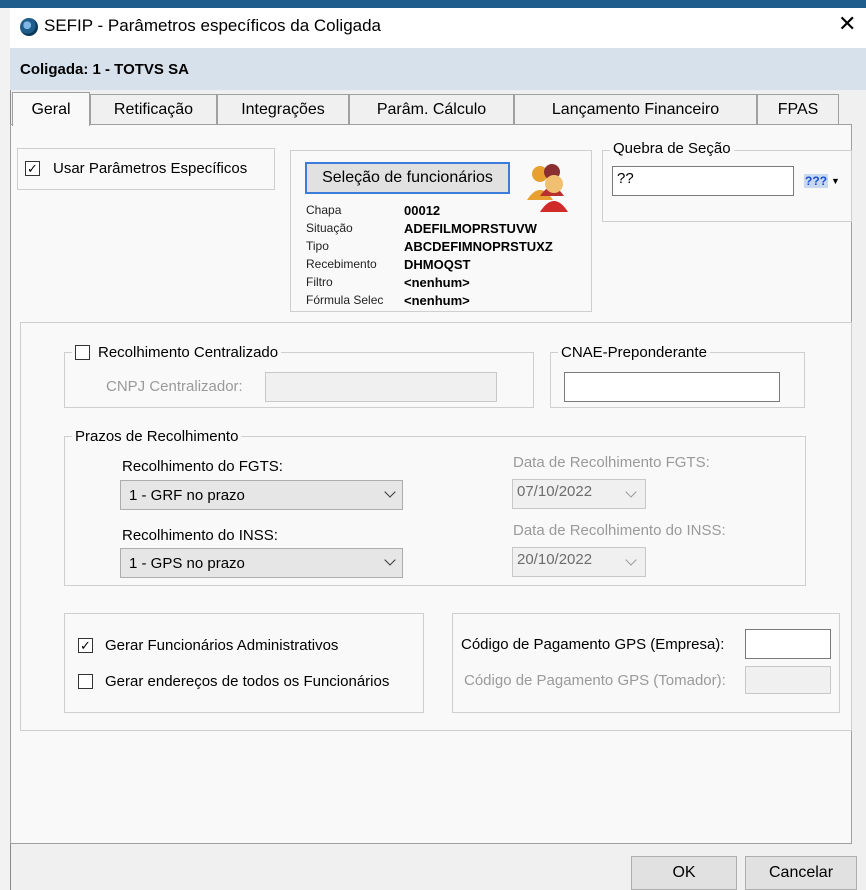  Describe the element at coordinates (437, 282) in the screenshot. I see `filtro-value: <nenhum>` at that location.